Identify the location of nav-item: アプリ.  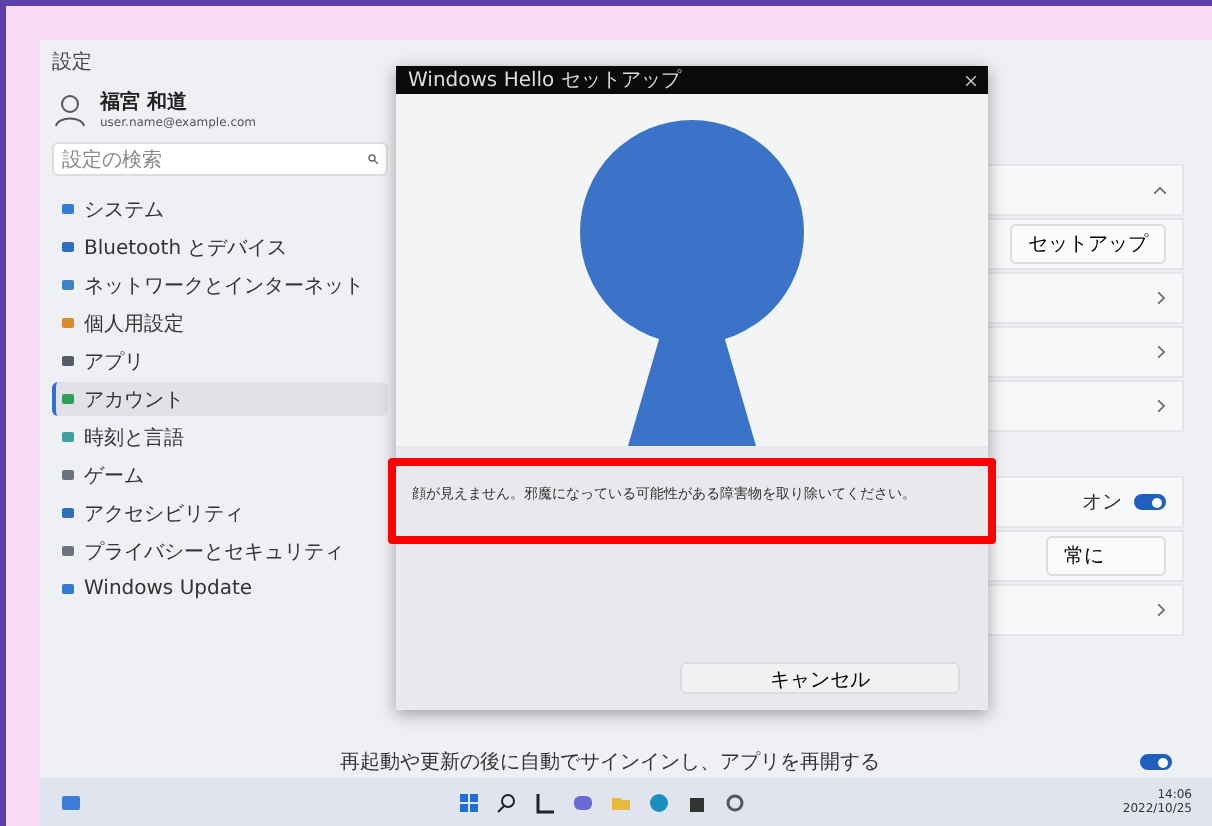
(220, 361).